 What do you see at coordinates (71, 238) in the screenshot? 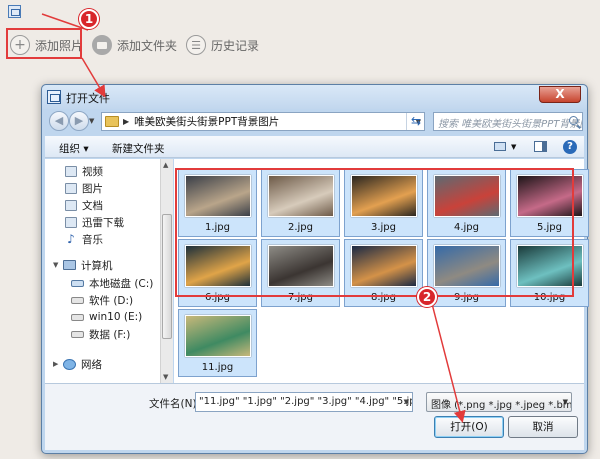
I see `music-icon: ♪` at bounding box center [71, 238].